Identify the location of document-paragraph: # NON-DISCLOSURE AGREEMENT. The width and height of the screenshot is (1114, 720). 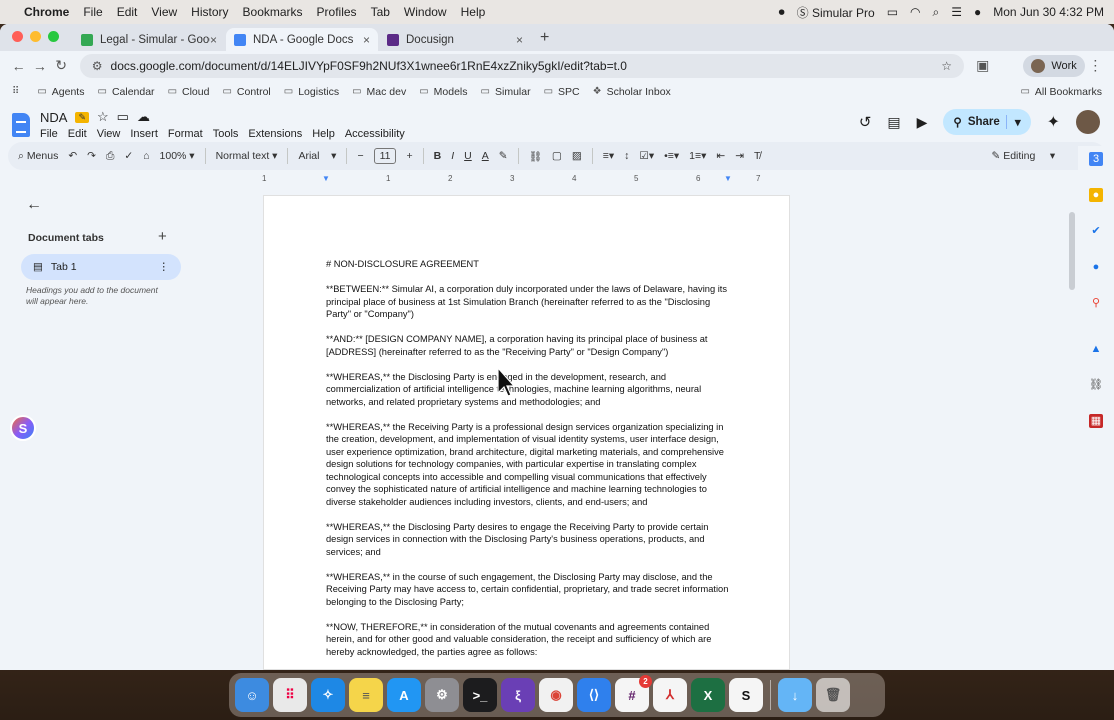
(528, 264).